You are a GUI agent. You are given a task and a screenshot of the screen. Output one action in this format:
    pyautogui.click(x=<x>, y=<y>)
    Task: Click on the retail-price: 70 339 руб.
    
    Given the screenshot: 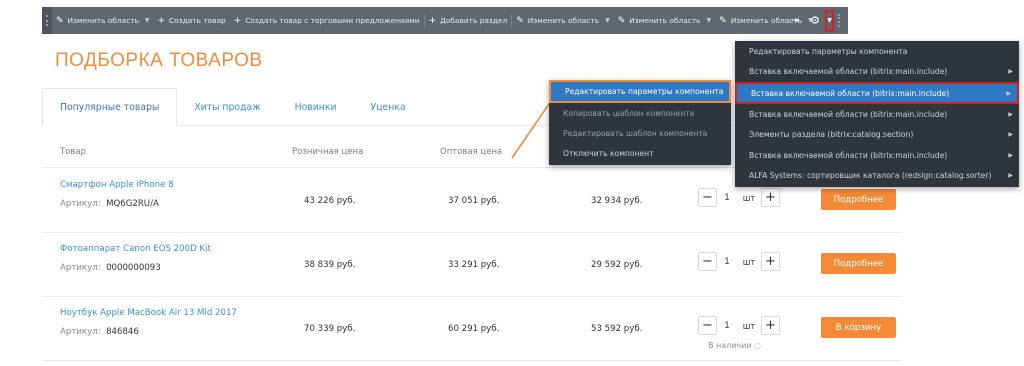 What is the action you would take?
    pyautogui.click(x=330, y=329)
    